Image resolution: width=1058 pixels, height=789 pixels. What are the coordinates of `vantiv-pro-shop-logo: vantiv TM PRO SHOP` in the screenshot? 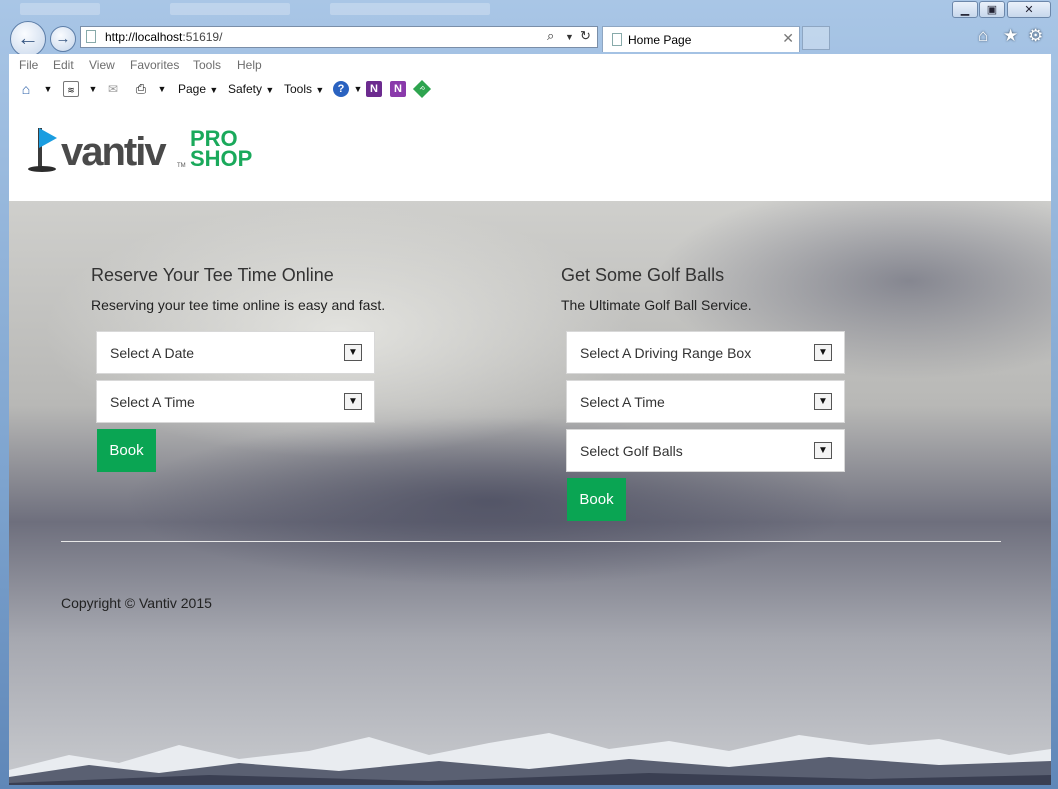 It's located at (157, 151).